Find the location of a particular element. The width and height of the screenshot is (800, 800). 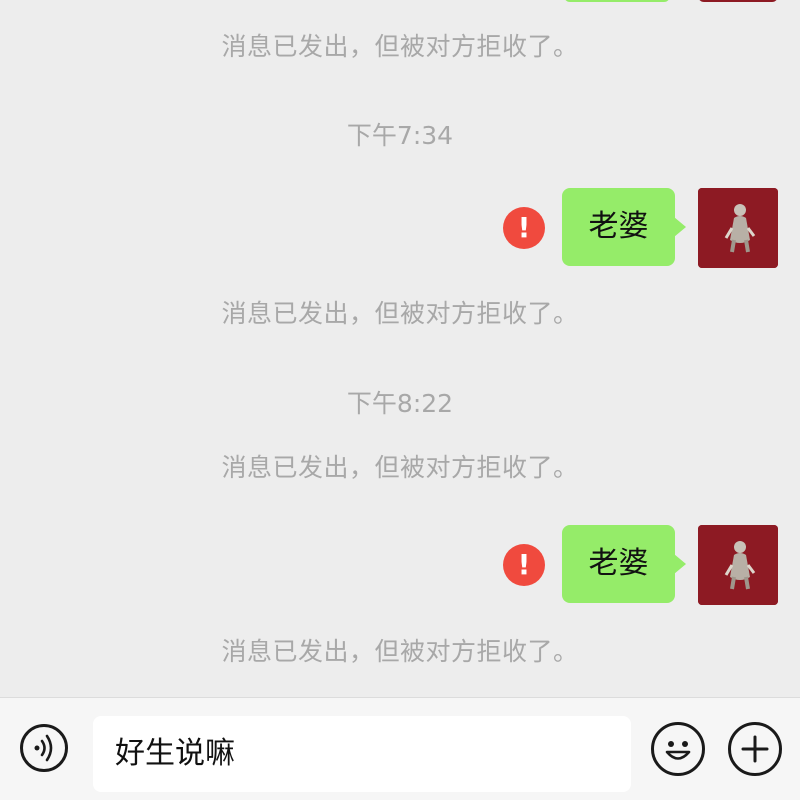

more-button is located at coordinates (755, 749).